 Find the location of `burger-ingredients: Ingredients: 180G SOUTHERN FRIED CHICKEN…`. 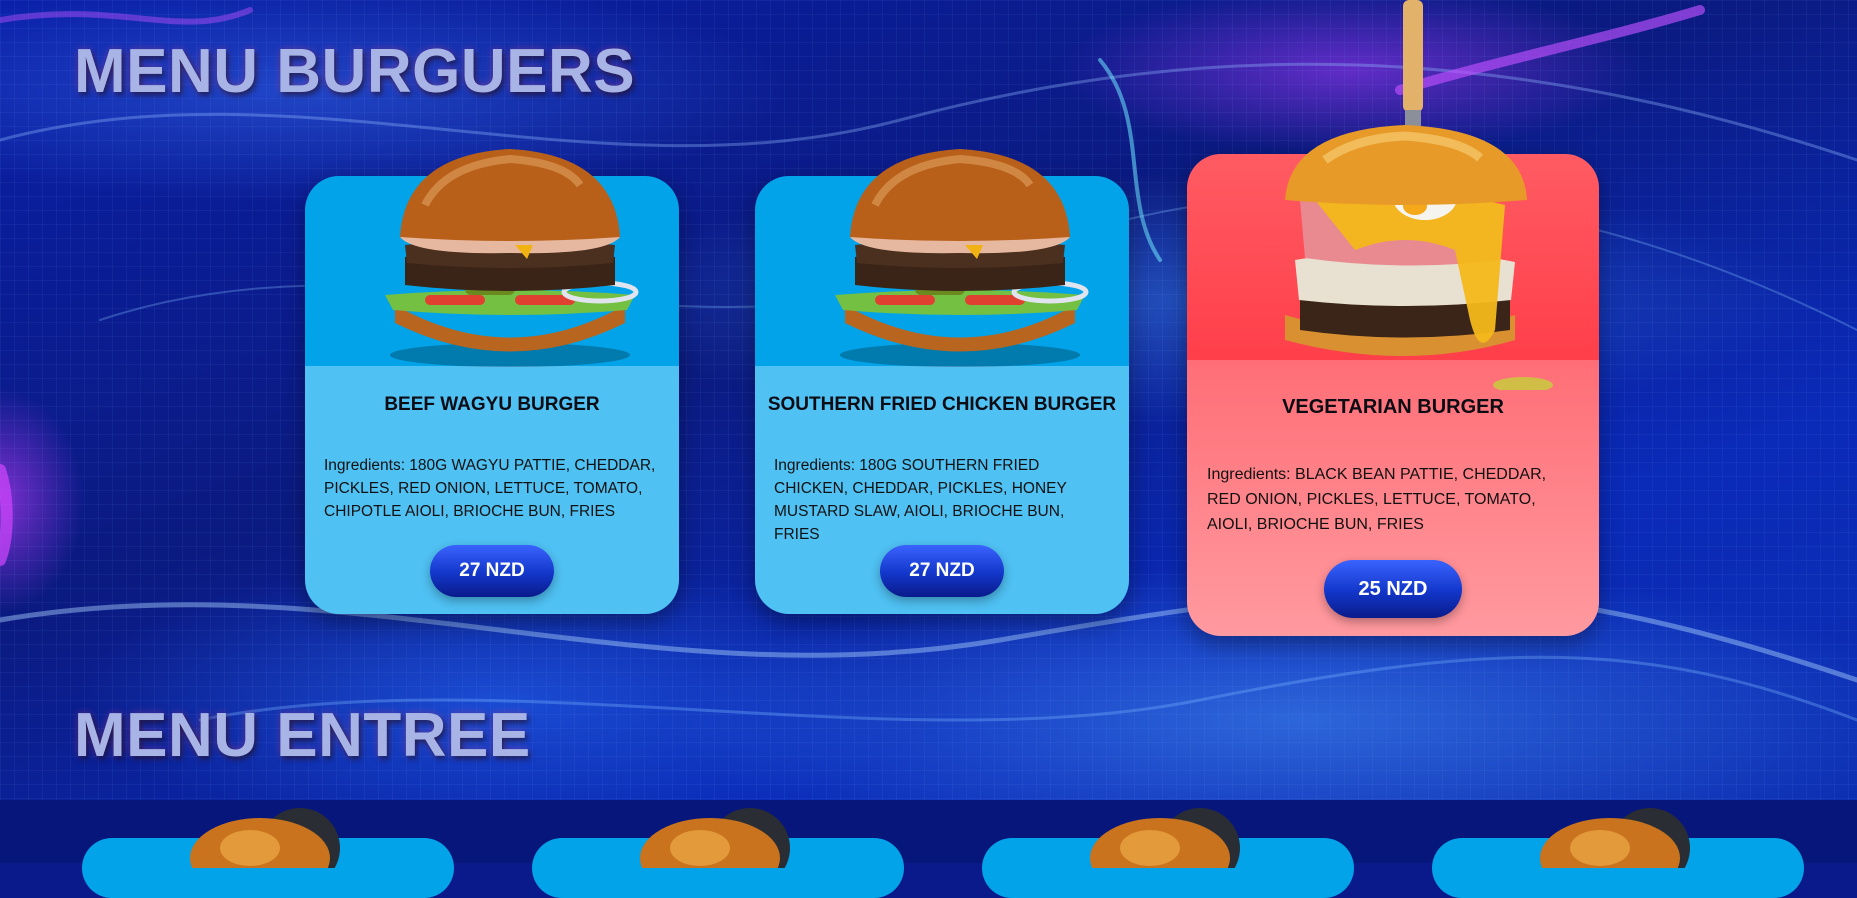

burger-ingredients: Ingredients: 180G SOUTHERN FRIED CHICKEN… is located at coordinates (920, 500).